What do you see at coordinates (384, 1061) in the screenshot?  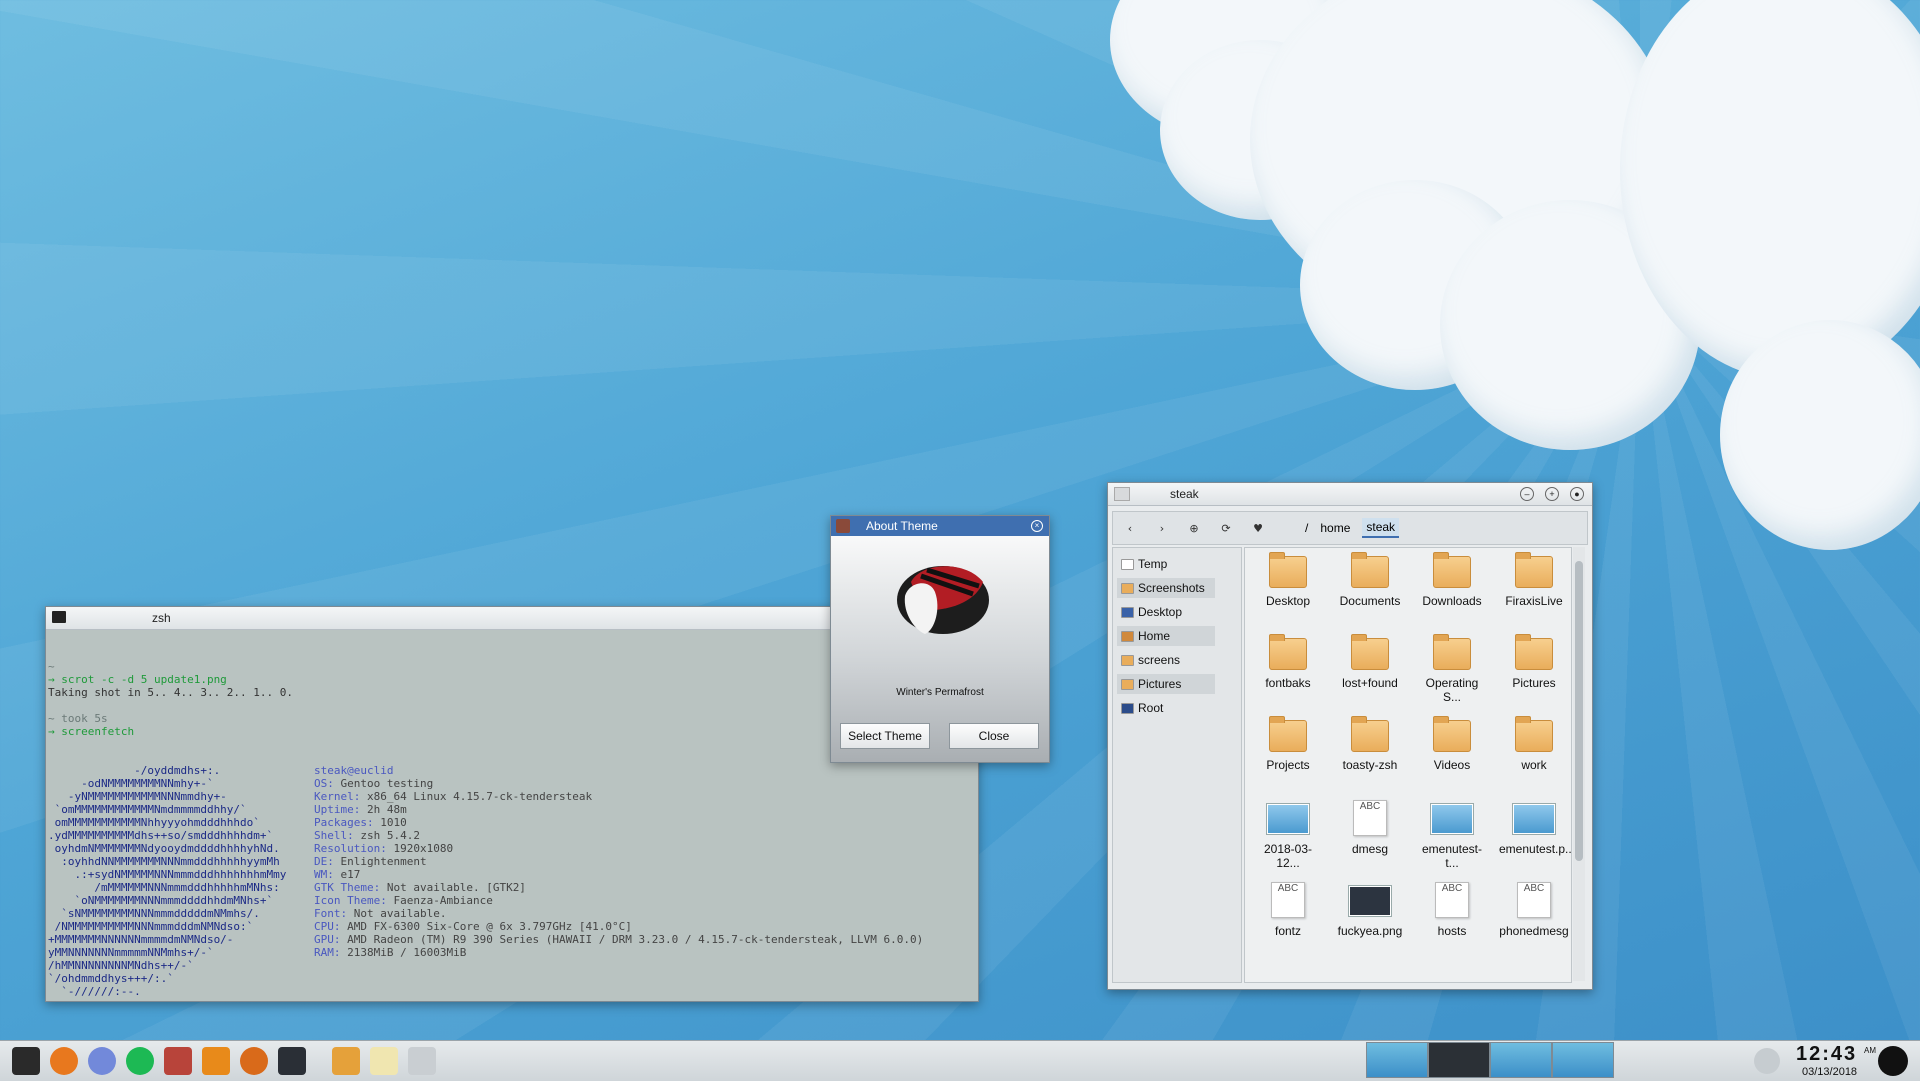 I see `editor-icon` at bounding box center [384, 1061].